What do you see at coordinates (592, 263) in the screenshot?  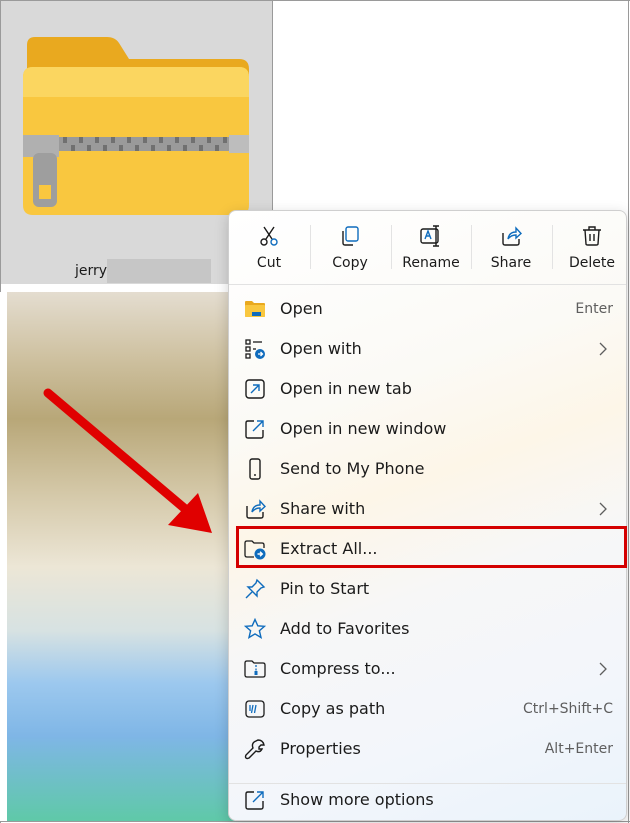 I see `delete-label: Delete` at bounding box center [592, 263].